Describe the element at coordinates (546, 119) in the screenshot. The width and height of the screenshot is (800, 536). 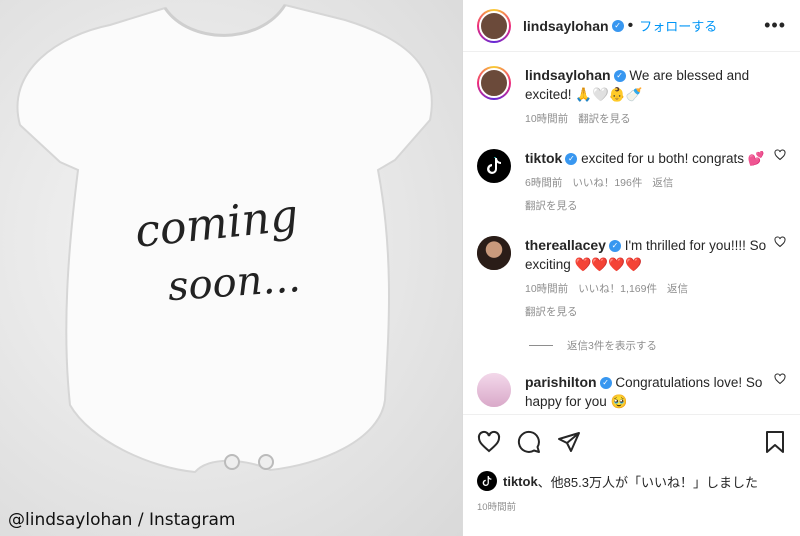
I see `caption-time: 10時間前` at that location.